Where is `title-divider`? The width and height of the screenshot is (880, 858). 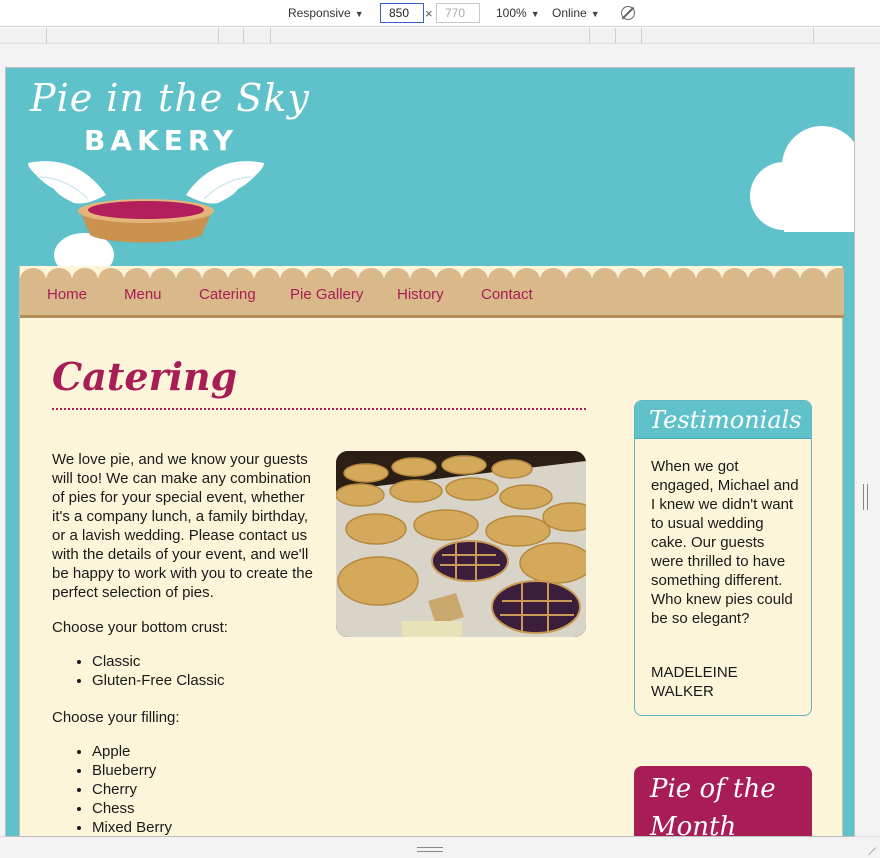
title-divider is located at coordinates (319, 409).